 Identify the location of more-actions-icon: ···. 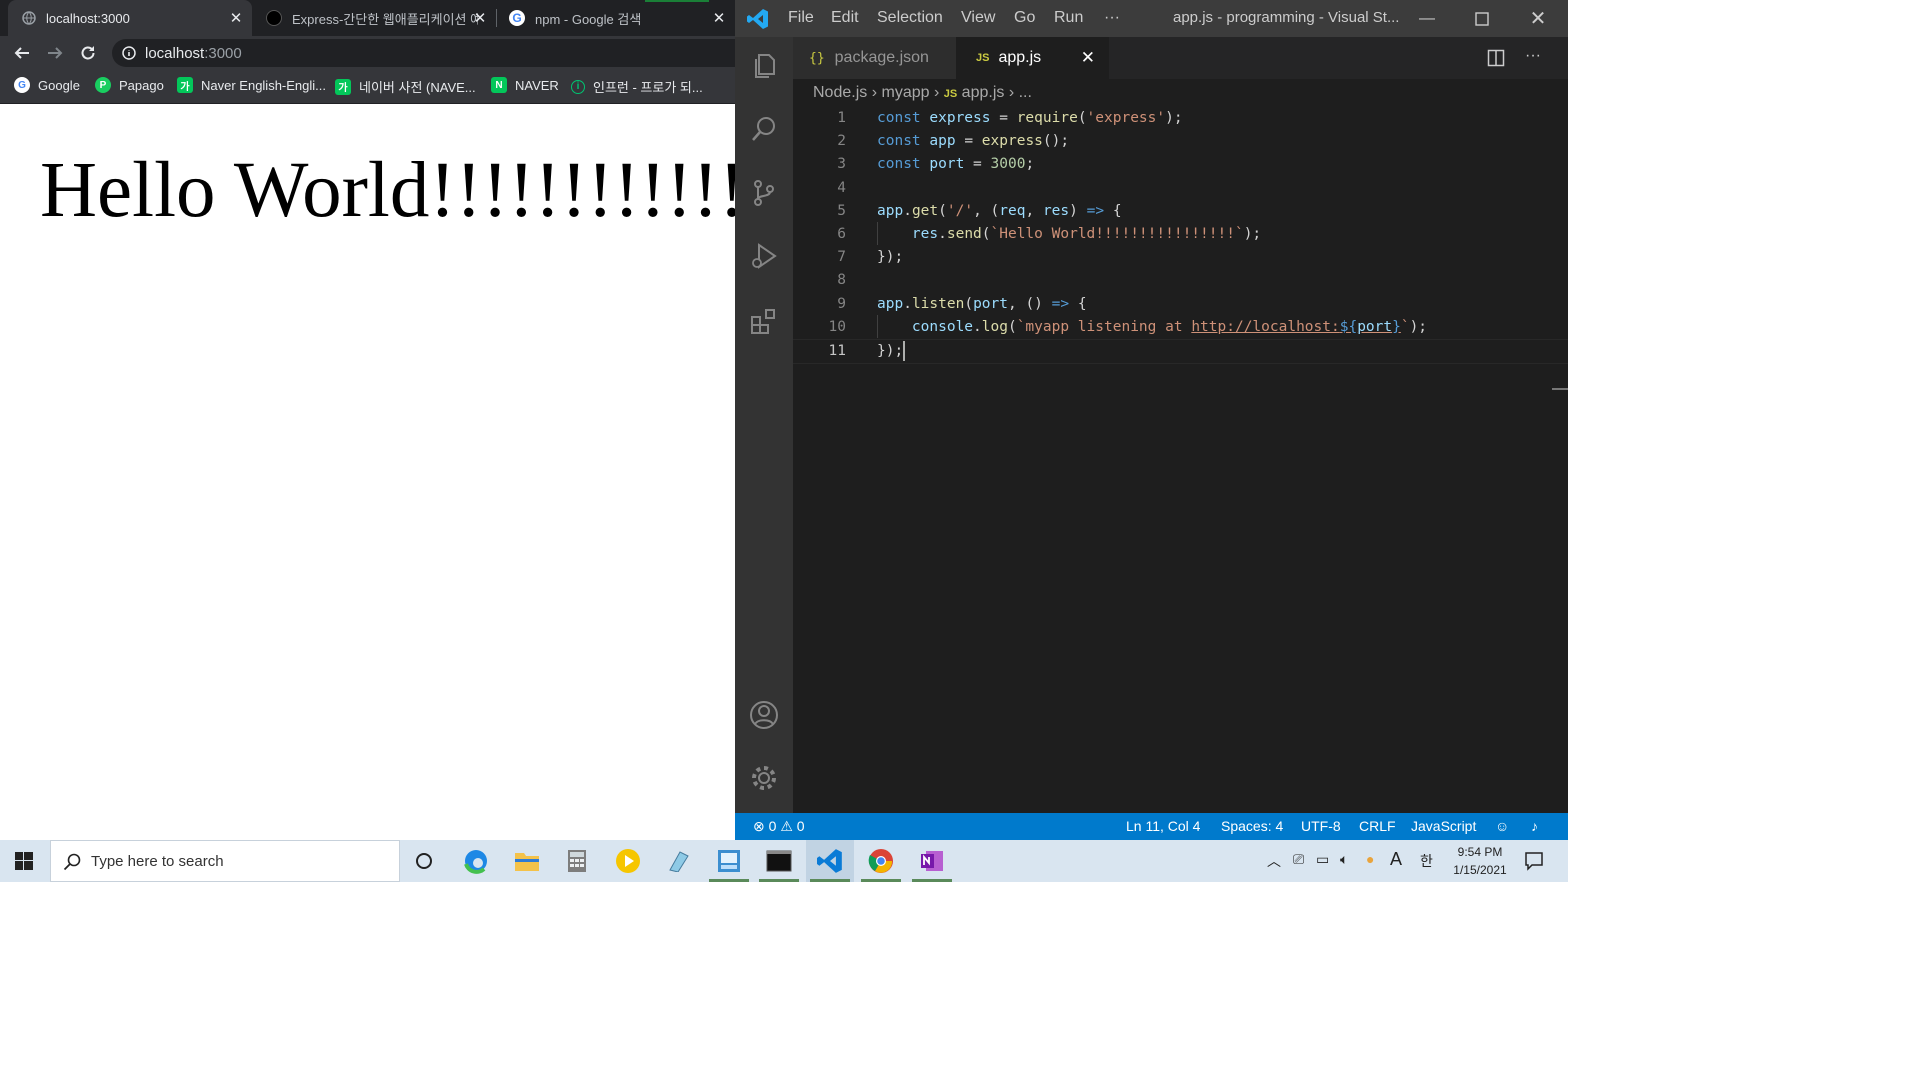
(1533, 56).